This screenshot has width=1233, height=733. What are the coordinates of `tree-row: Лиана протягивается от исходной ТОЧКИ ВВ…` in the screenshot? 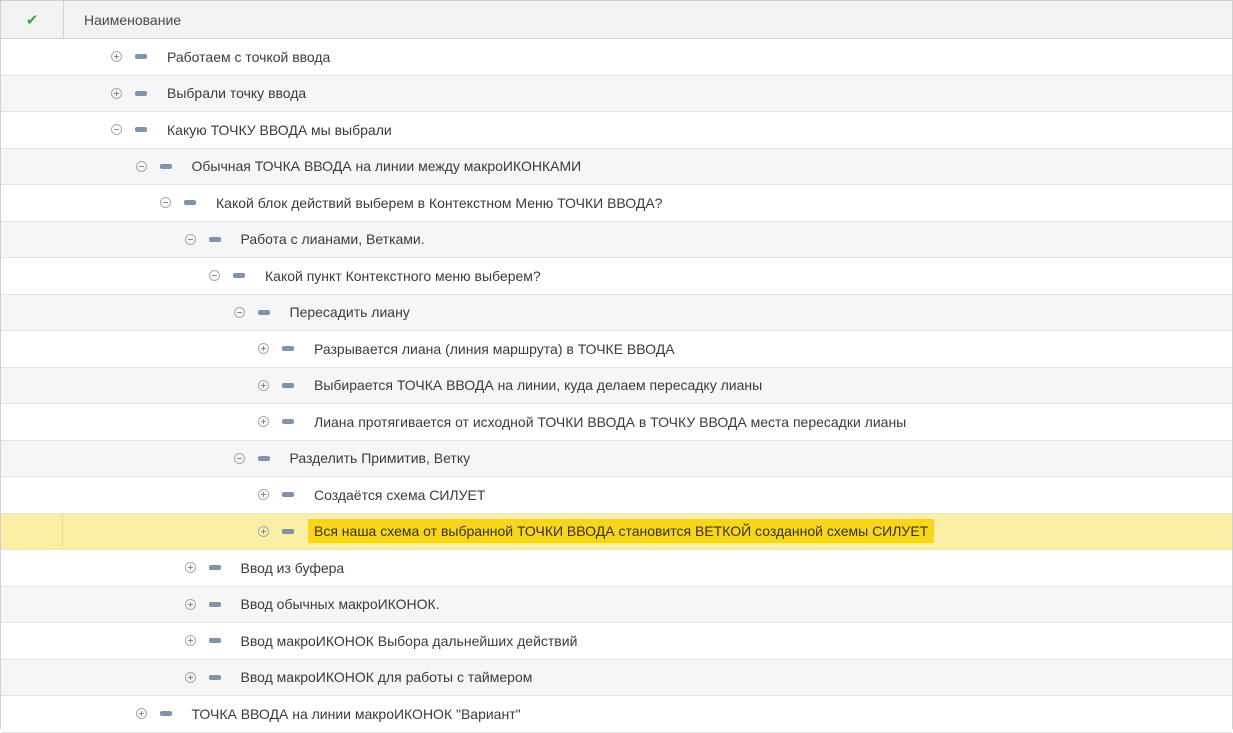 It's located at (616, 422).